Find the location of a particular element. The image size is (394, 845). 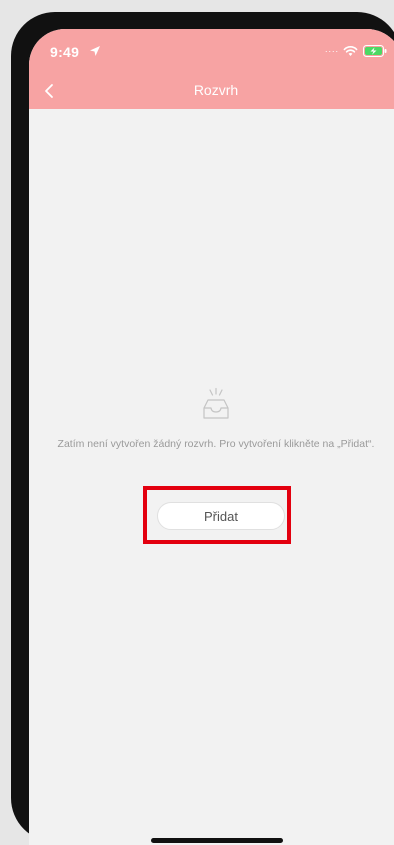

highlight-frame: Přidat is located at coordinates (217, 515).